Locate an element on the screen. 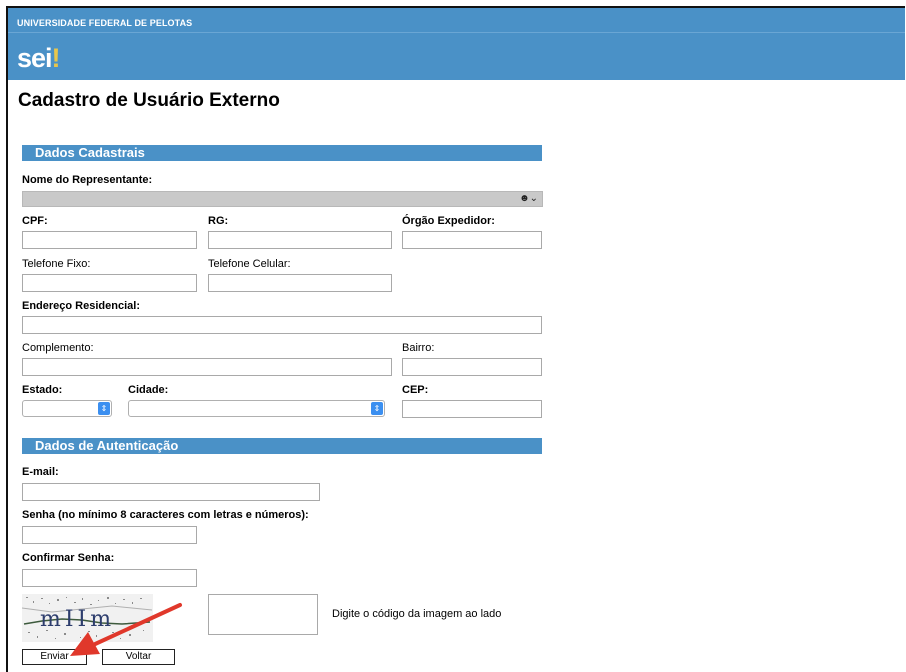 The width and height of the screenshot is (906, 672). captcha-image: mIIm is located at coordinates (87, 618).